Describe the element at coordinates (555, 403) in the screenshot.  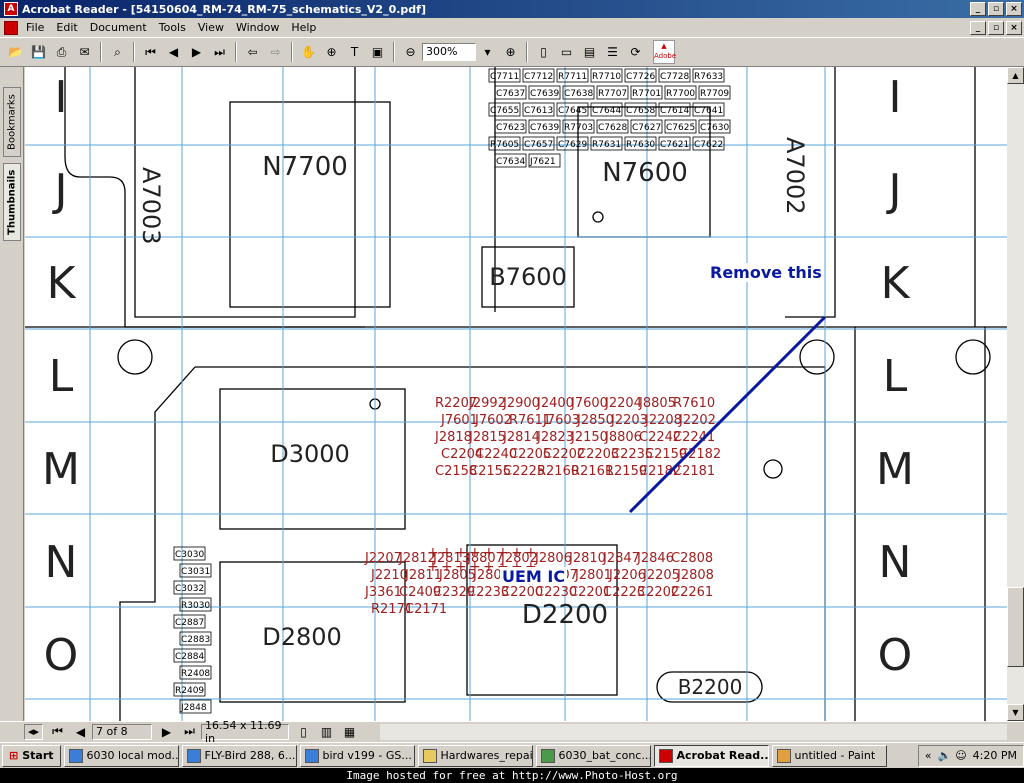
I see `component-label: J2400` at that location.